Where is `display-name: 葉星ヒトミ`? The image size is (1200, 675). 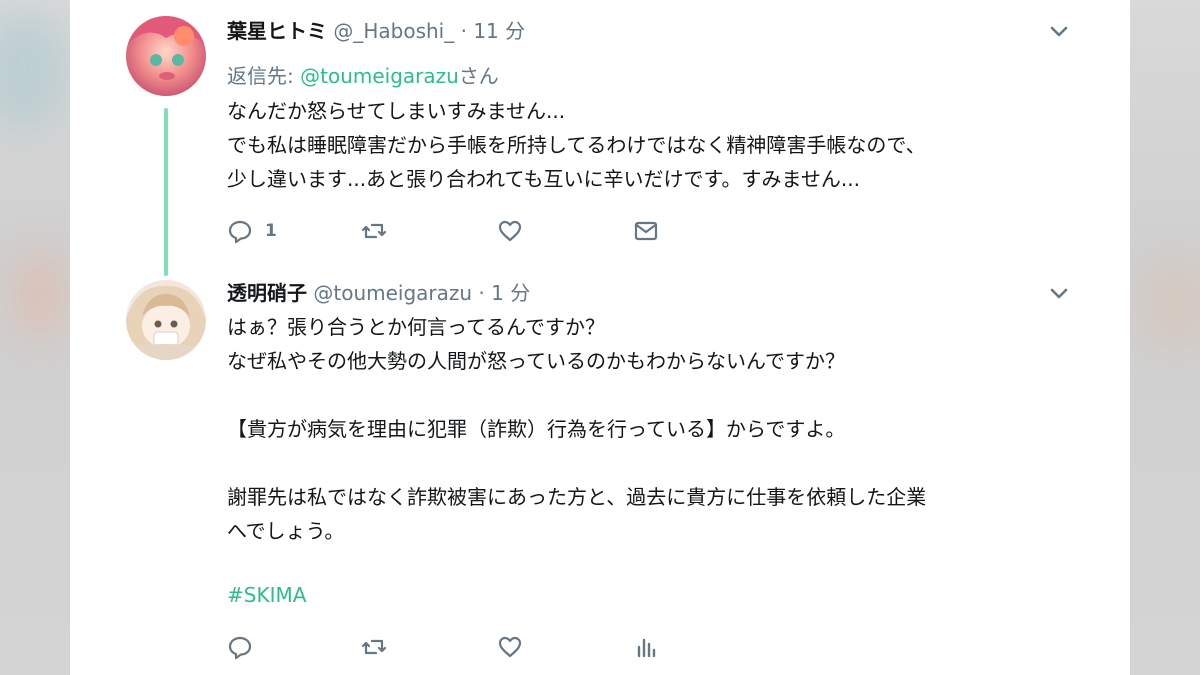 display-name: 葉星ヒトミ is located at coordinates (277, 31).